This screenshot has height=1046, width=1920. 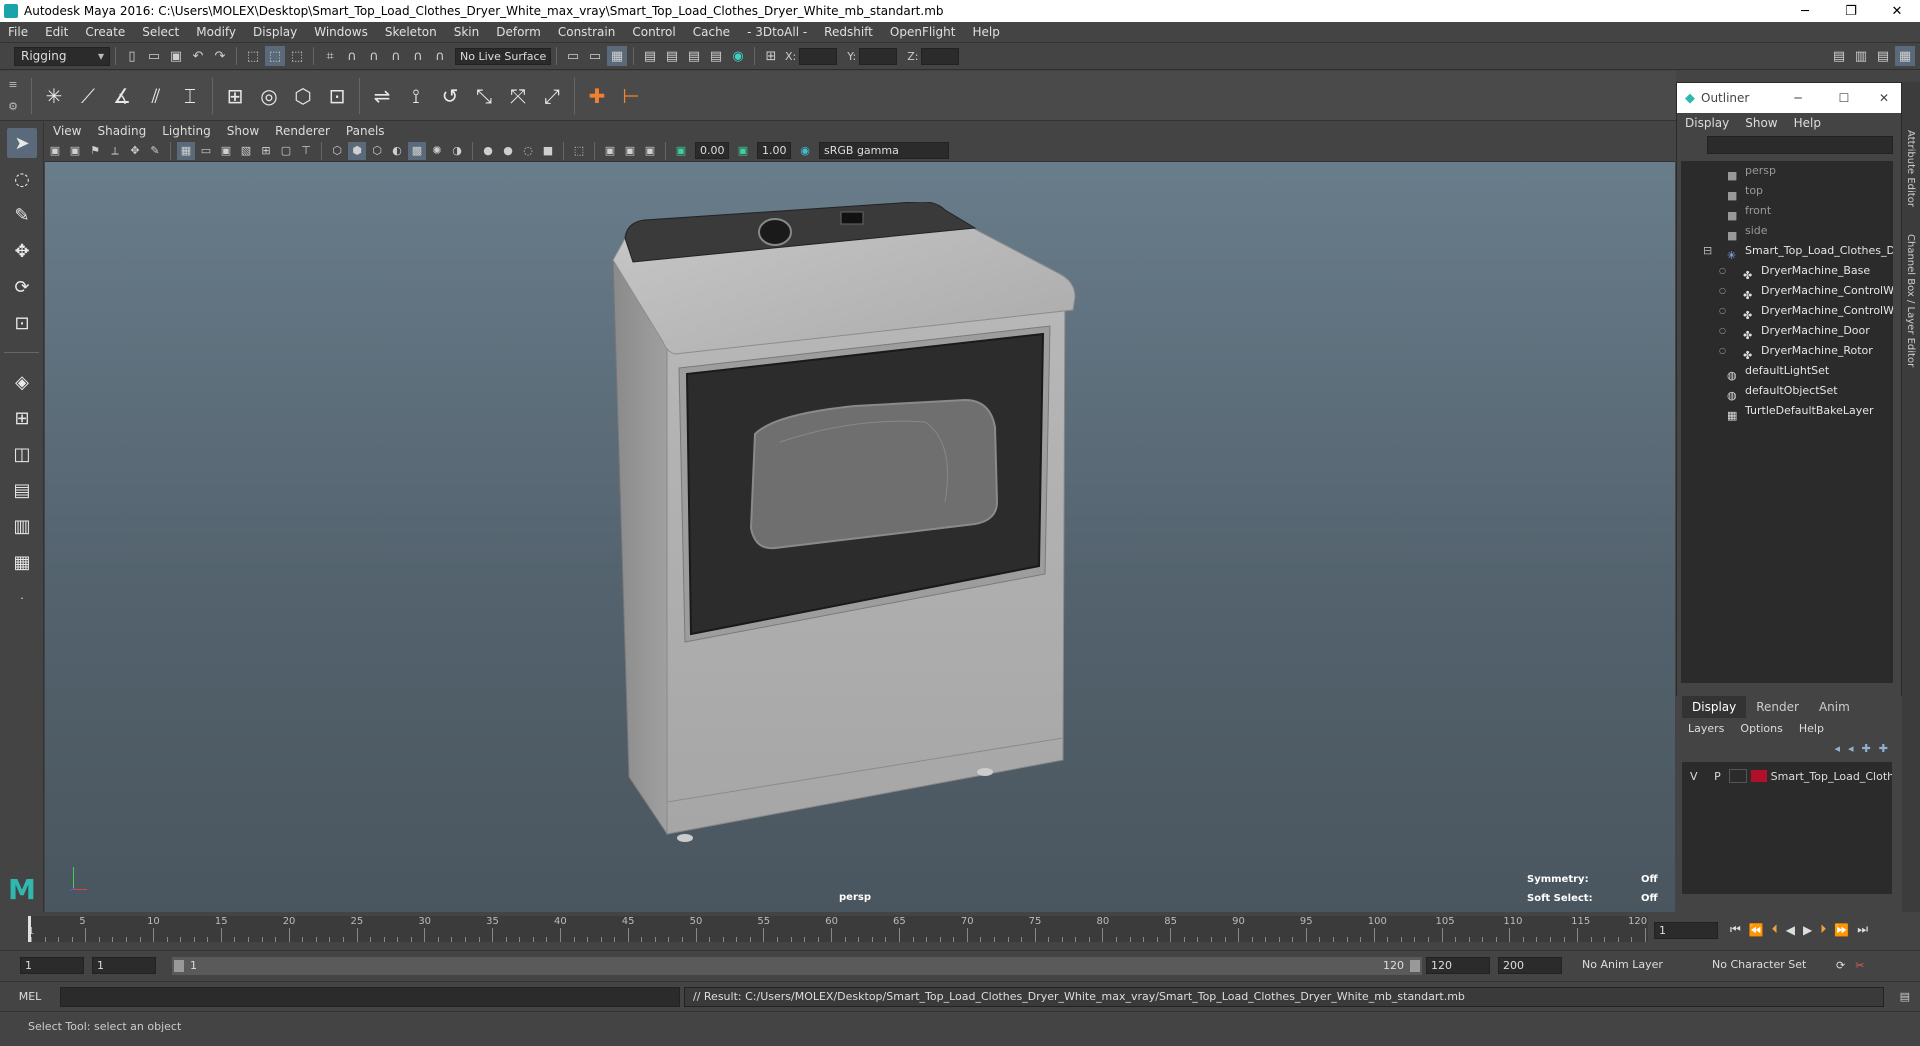 I want to click on point-constraint-icon: ⟟, so click(x=416, y=96).